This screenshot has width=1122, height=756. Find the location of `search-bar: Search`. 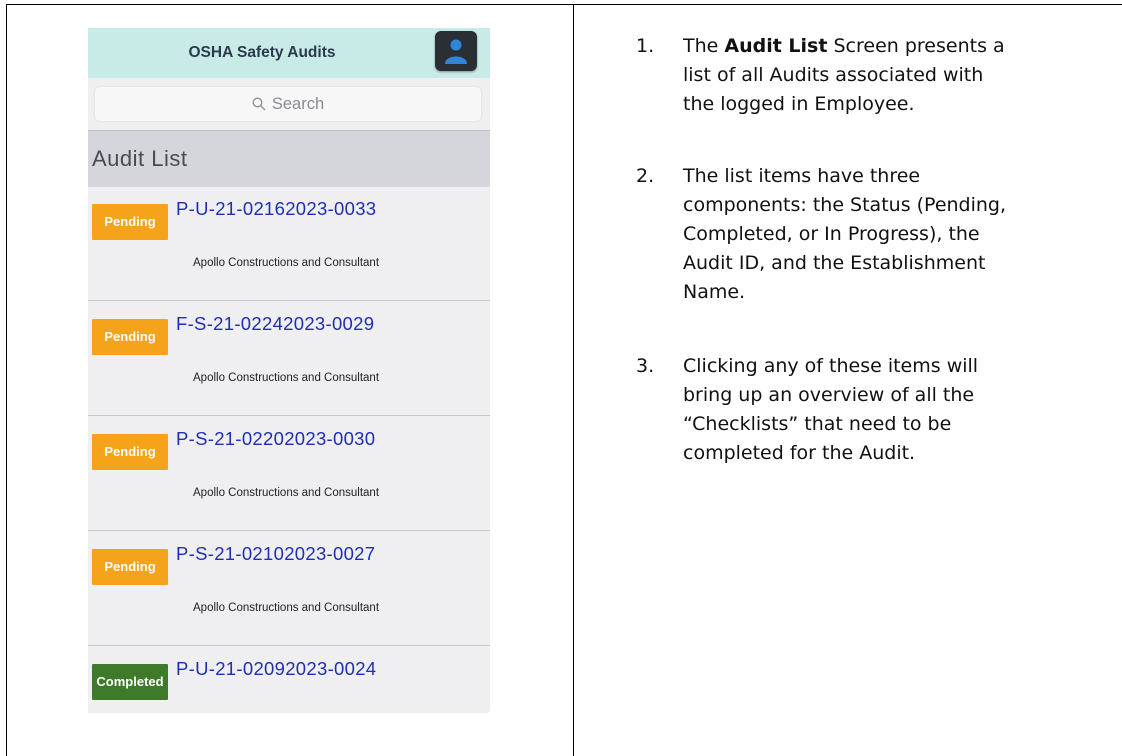

search-bar: Search is located at coordinates (289, 104).